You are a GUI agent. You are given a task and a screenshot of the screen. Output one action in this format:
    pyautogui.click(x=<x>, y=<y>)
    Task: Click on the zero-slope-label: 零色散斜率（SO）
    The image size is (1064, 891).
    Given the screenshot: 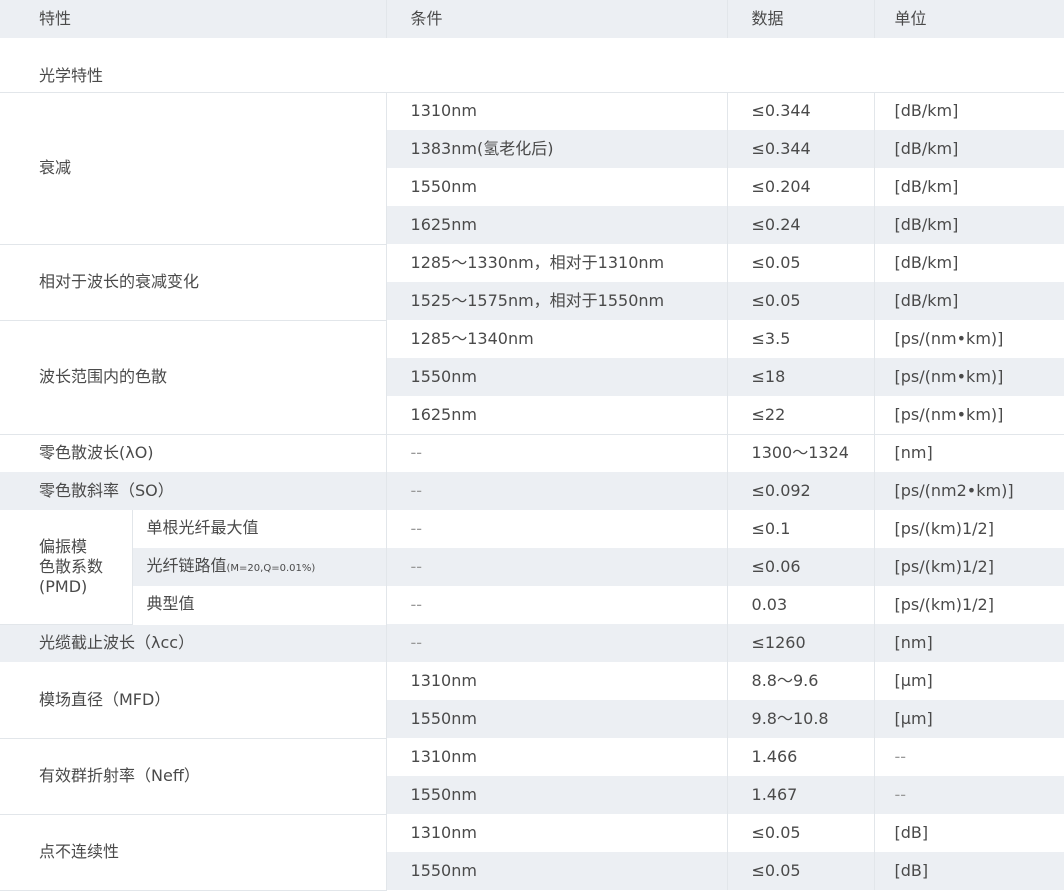 What is the action you would take?
    pyautogui.click(x=193, y=491)
    